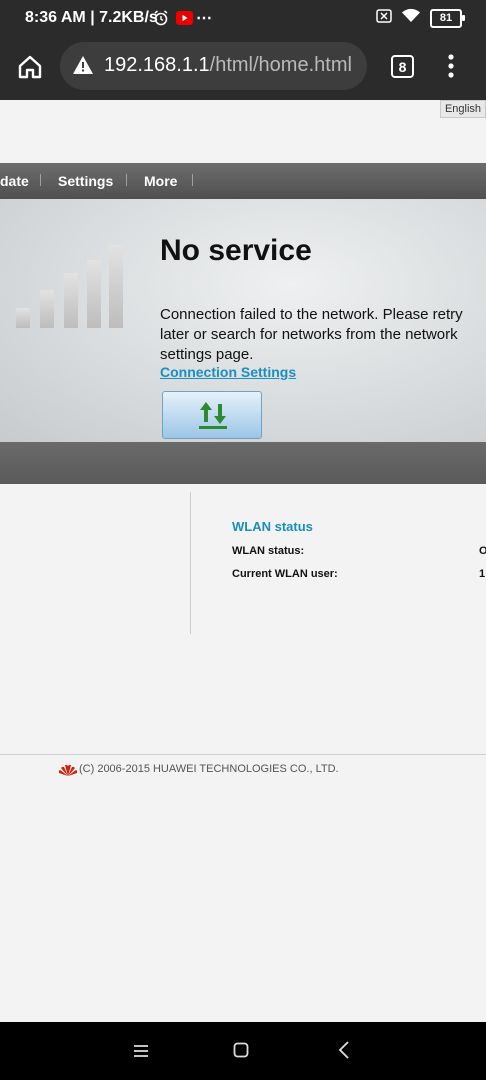 The height and width of the screenshot is (1080, 486). Describe the element at coordinates (228, 372) in the screenshot. I see `connection-settings-link: Connection Settings` at that location.